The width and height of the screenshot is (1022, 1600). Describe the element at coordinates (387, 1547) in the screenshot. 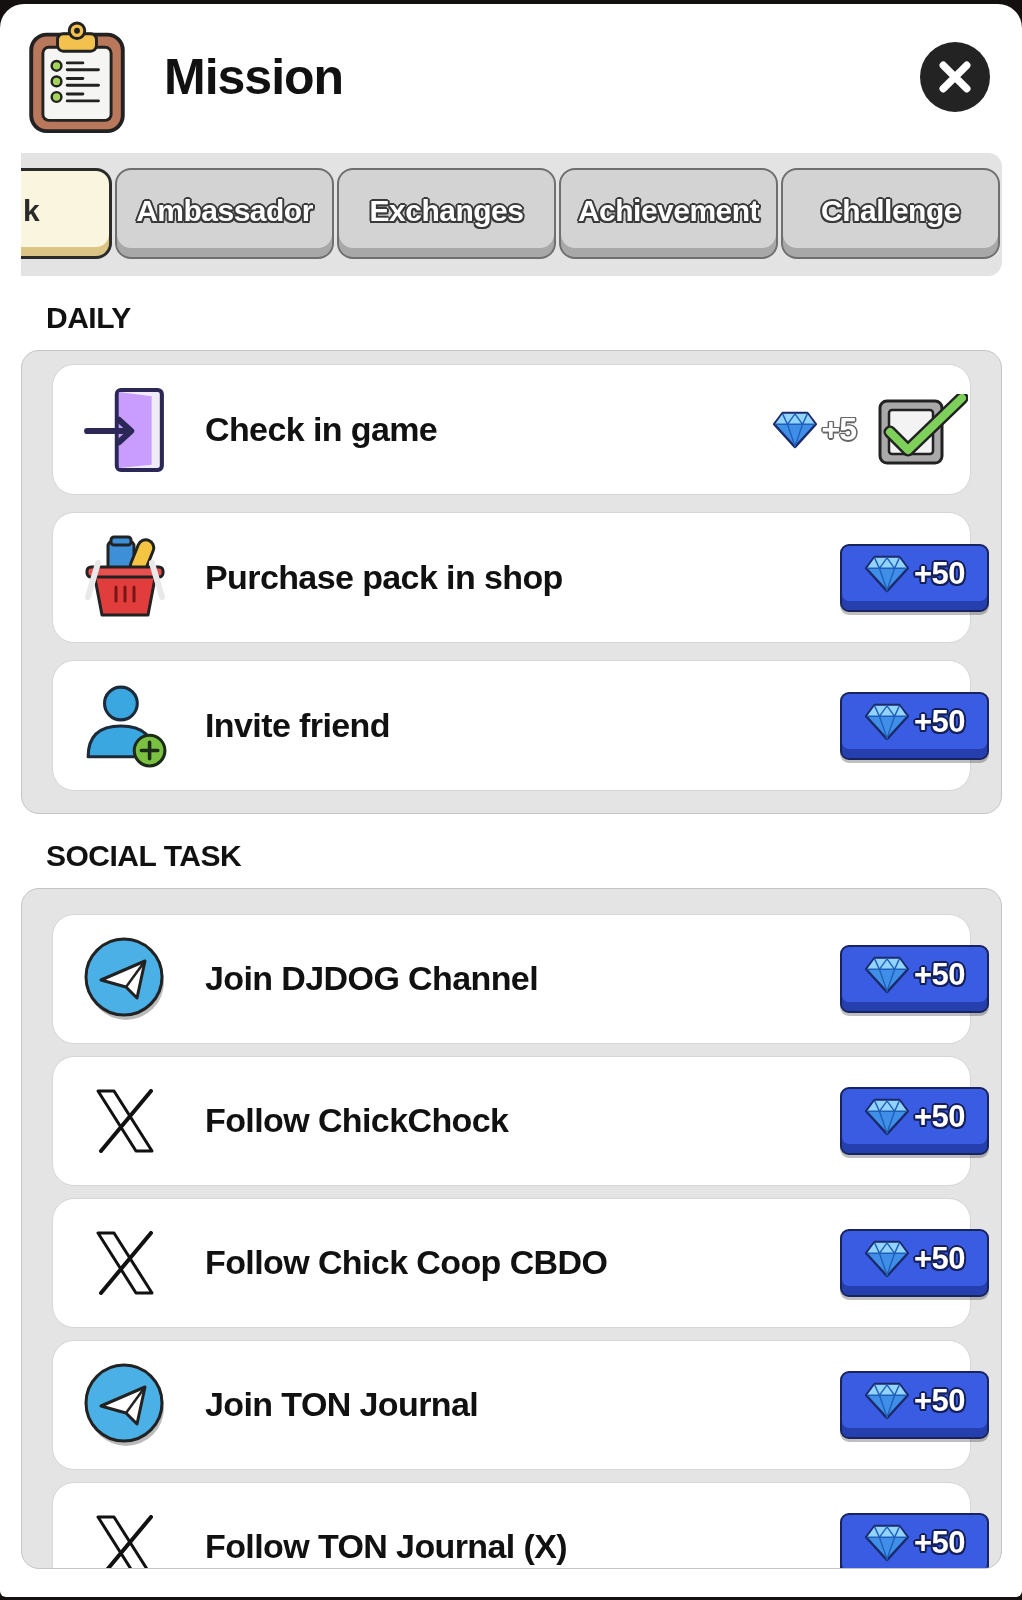

I see `task-label: Follow TON Journal (X)` at that location.